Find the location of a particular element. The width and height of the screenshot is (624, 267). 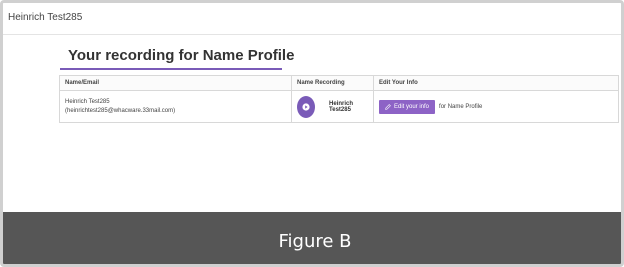

column-header-edit-info: Edit Your Info is located at coordinates (496, 83).